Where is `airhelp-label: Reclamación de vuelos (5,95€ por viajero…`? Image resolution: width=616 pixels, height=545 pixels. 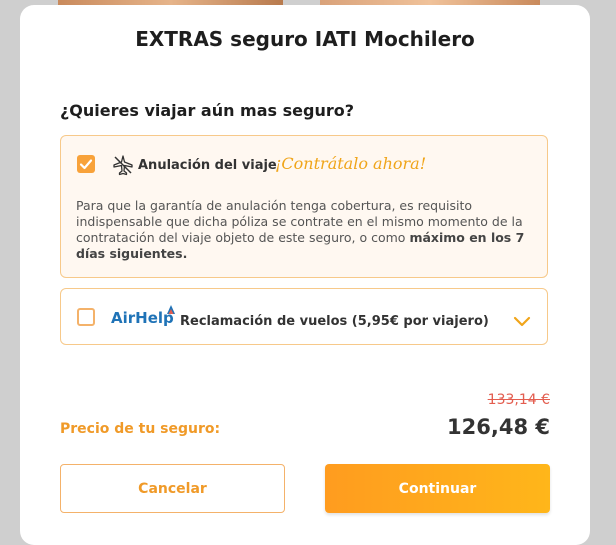 airhelp-label: Reclamación de vuelos (5,95€ por viajero… is located at coordinates (334, 321).